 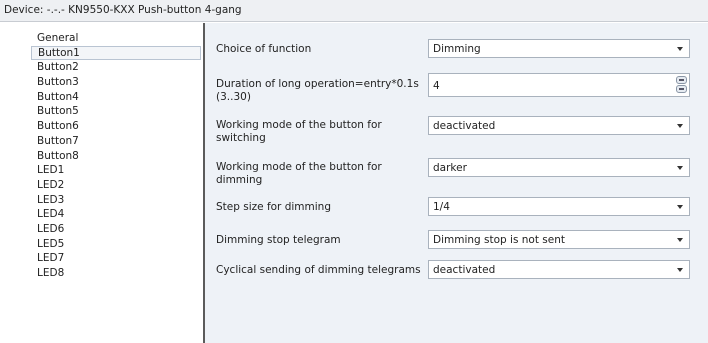 What do you see at coordinates (559, 125) in the screenshot?
I see `switching-mode-select: deactivated` at bounding box center [559, 125].